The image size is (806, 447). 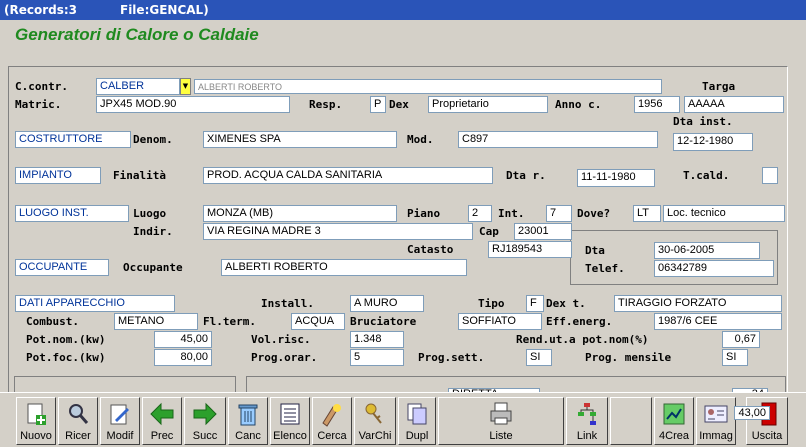 I want to click on dtar-field: 11-11-1980, so click(x=616, y=178).